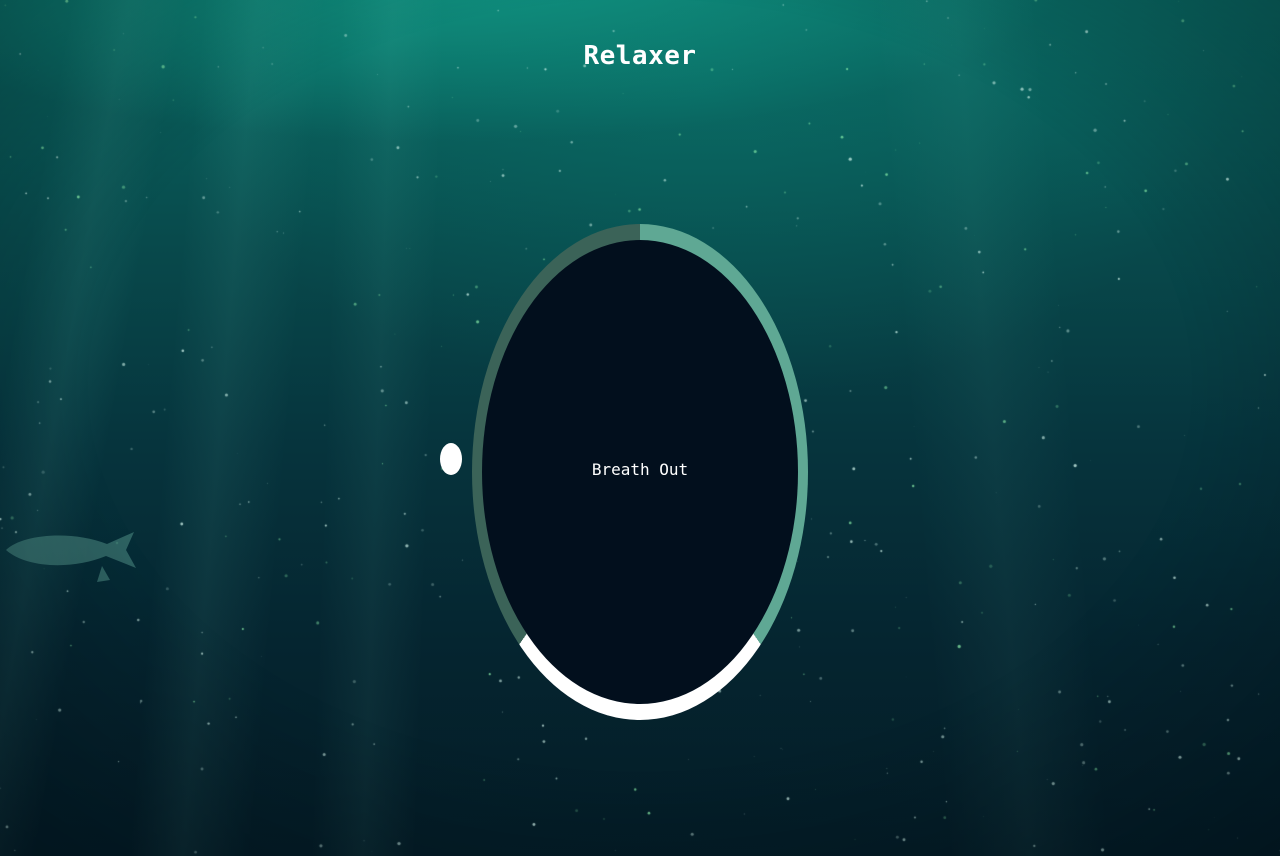 The image size is (1280, 856). Describe the element at coordinates (451, 459) in the screenshot. I see `pointer-dot-icon` at that location.